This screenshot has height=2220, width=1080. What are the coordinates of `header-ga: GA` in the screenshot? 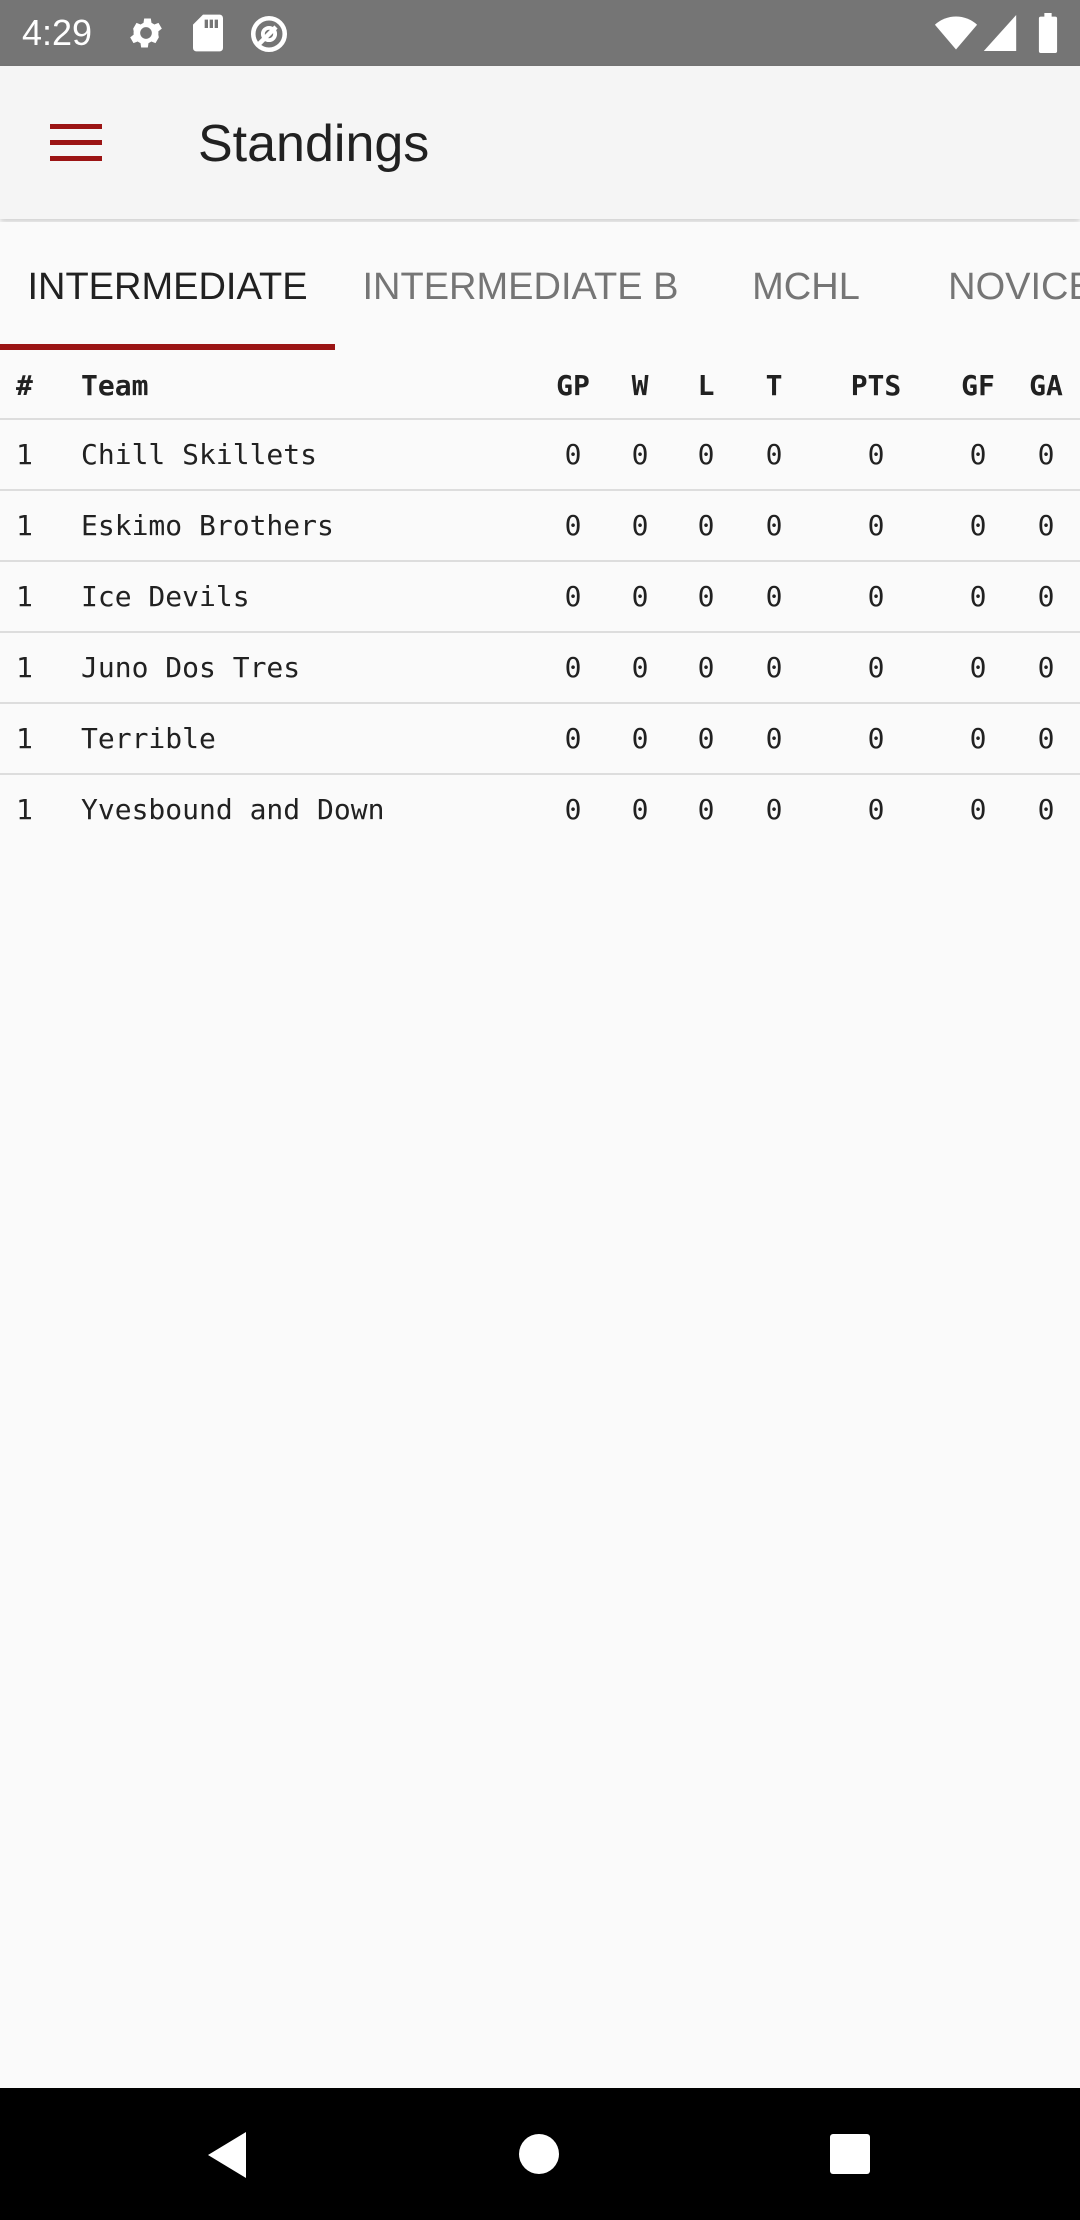 It's located at (1046, 385).